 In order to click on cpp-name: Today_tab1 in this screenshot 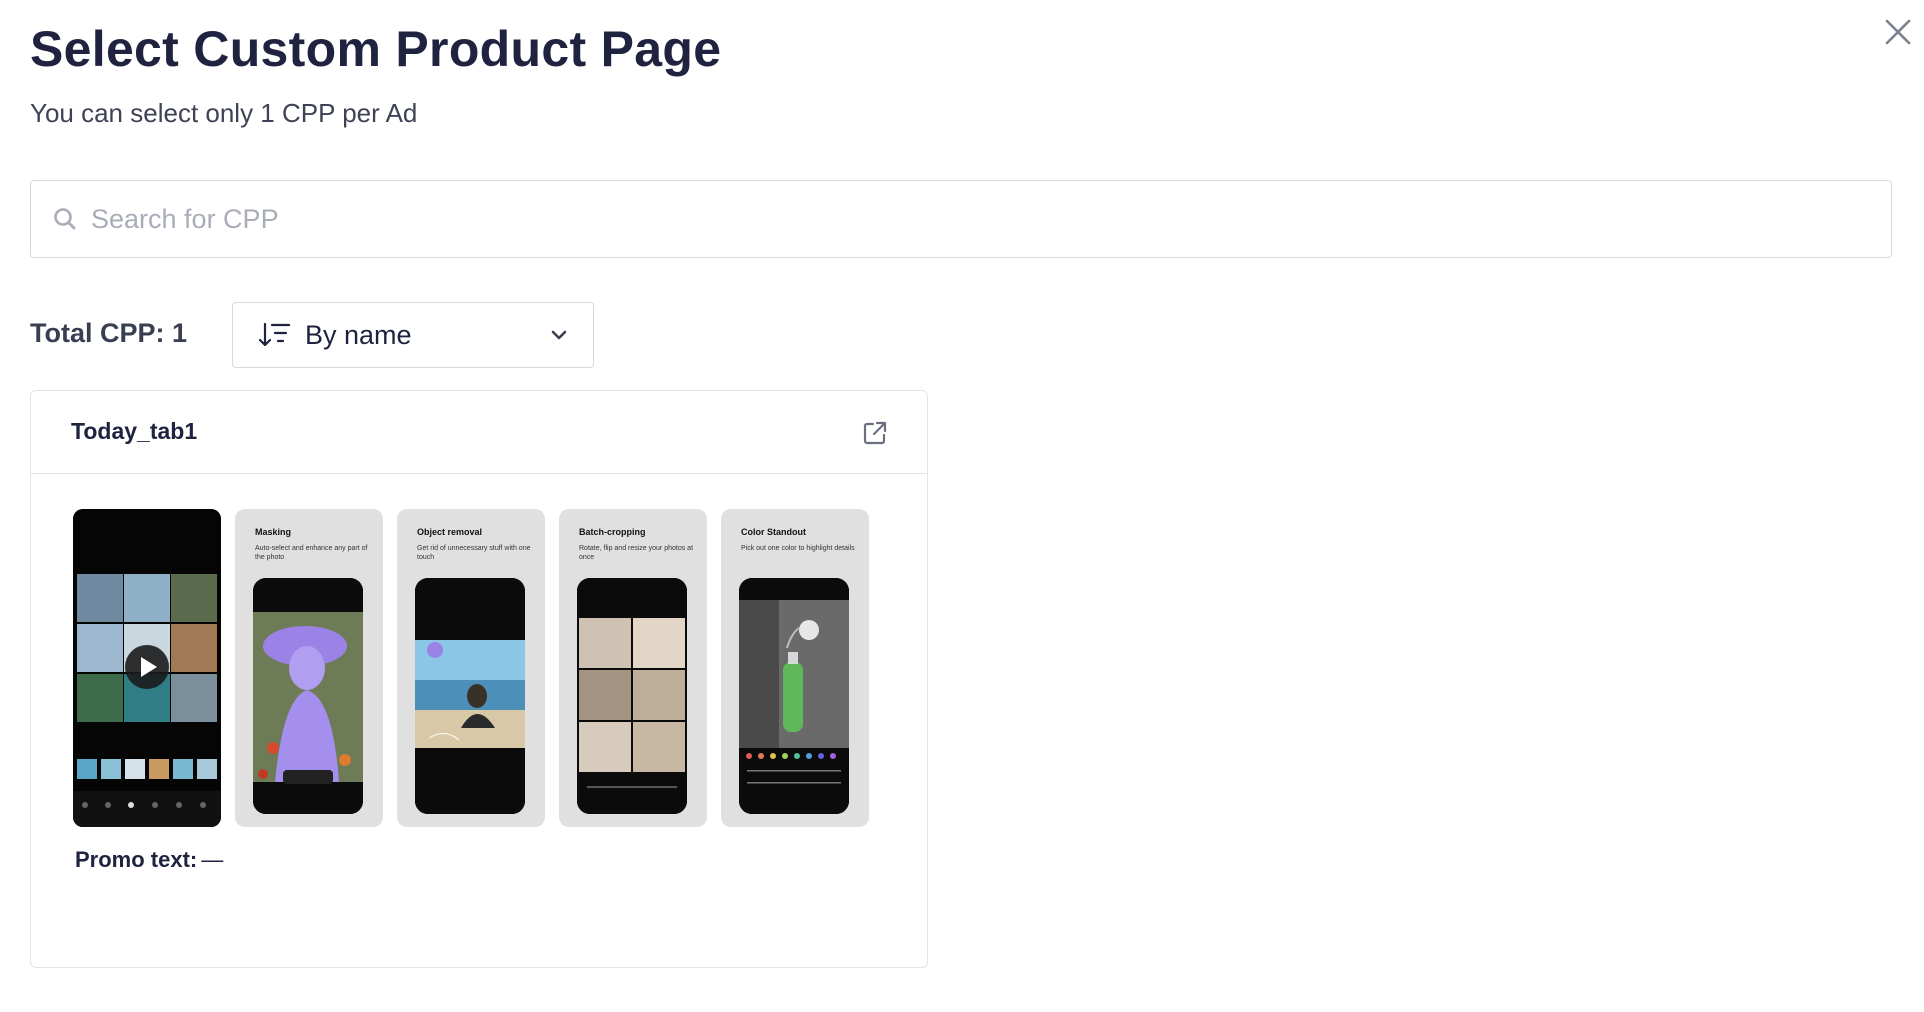, I will do `click(134, 431)`.